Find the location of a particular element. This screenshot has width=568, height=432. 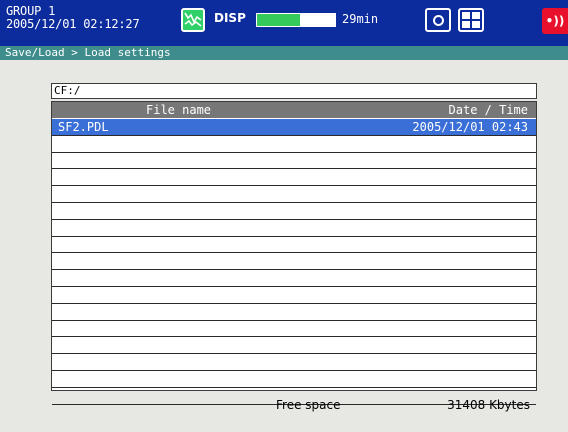

file-list-header: File name Date / Time is located at coordinates (294, 110).